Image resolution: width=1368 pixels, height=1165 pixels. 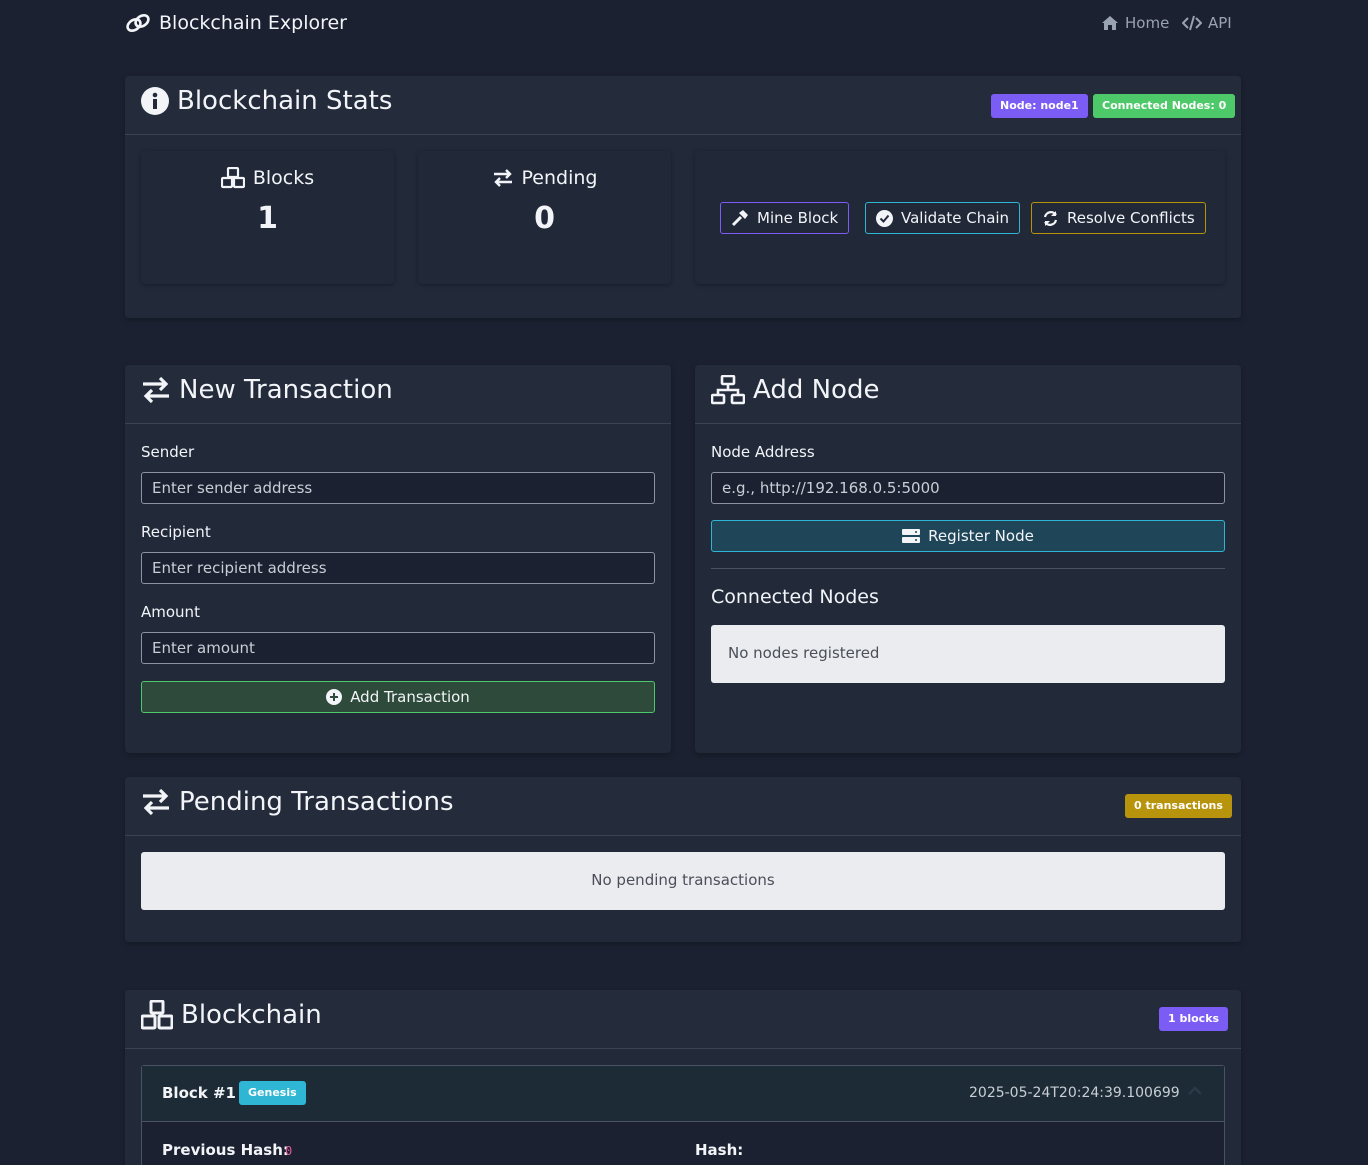 I want to click on add-transaction-label: Add Transaction, so click(x=410, y=697).